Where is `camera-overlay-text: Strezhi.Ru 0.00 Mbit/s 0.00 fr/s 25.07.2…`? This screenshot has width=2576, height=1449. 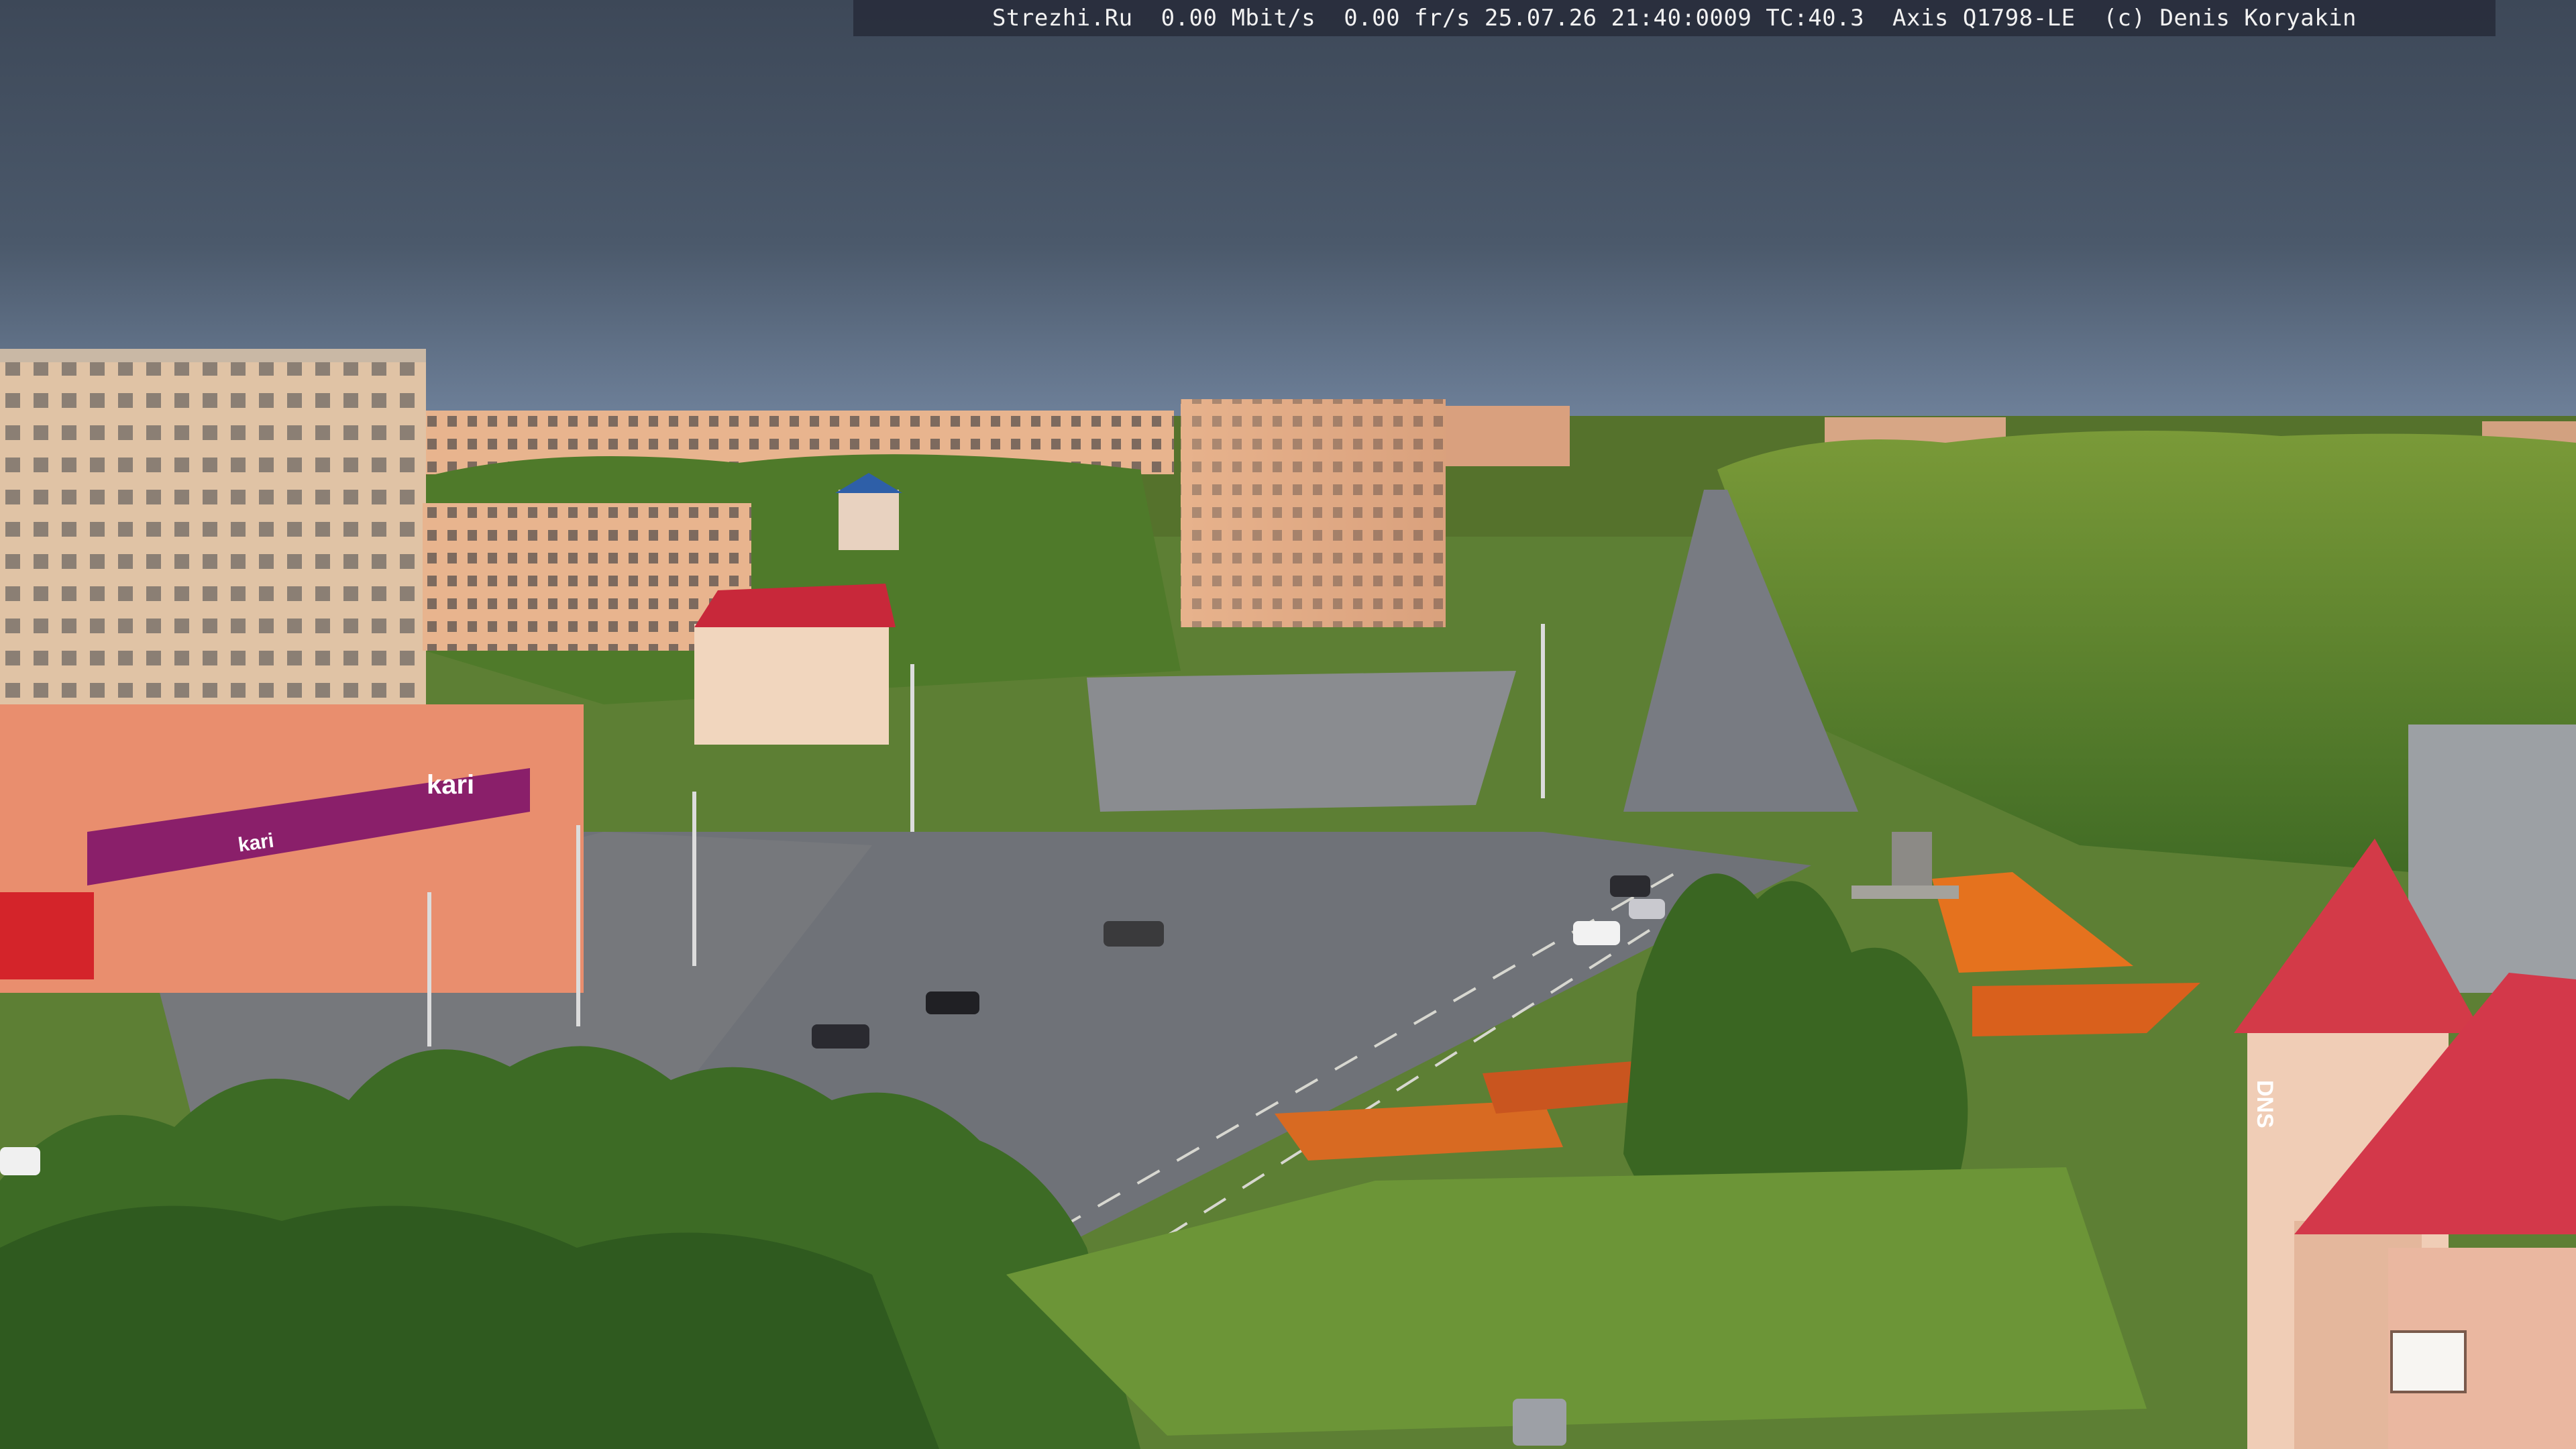 camera-overlay-text: Strezhi.Ru 0.00 Mbit/s 0.00 fr/s 25.07.2… is located at coordinates (1674, 18).